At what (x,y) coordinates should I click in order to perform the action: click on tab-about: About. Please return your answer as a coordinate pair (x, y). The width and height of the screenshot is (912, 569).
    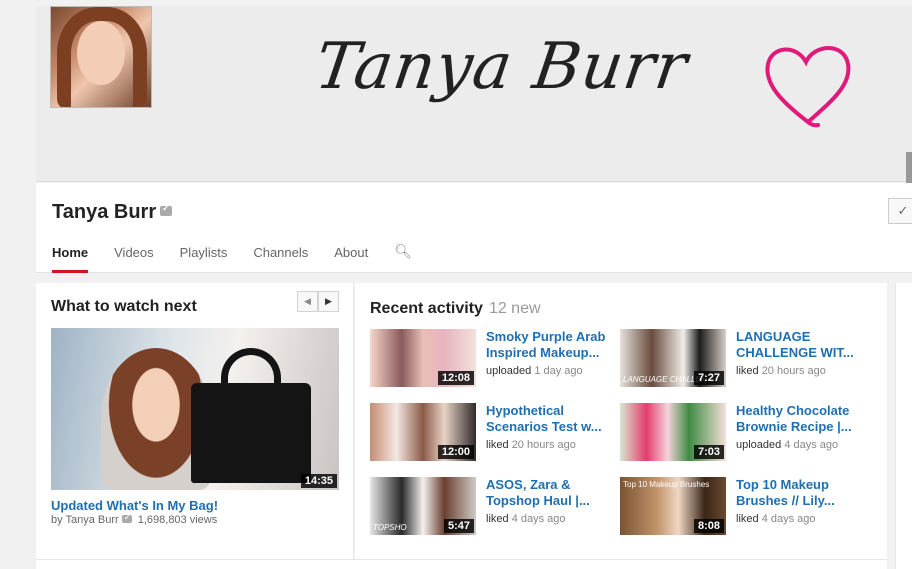
    Looking at the image, I should click on (351, 259).